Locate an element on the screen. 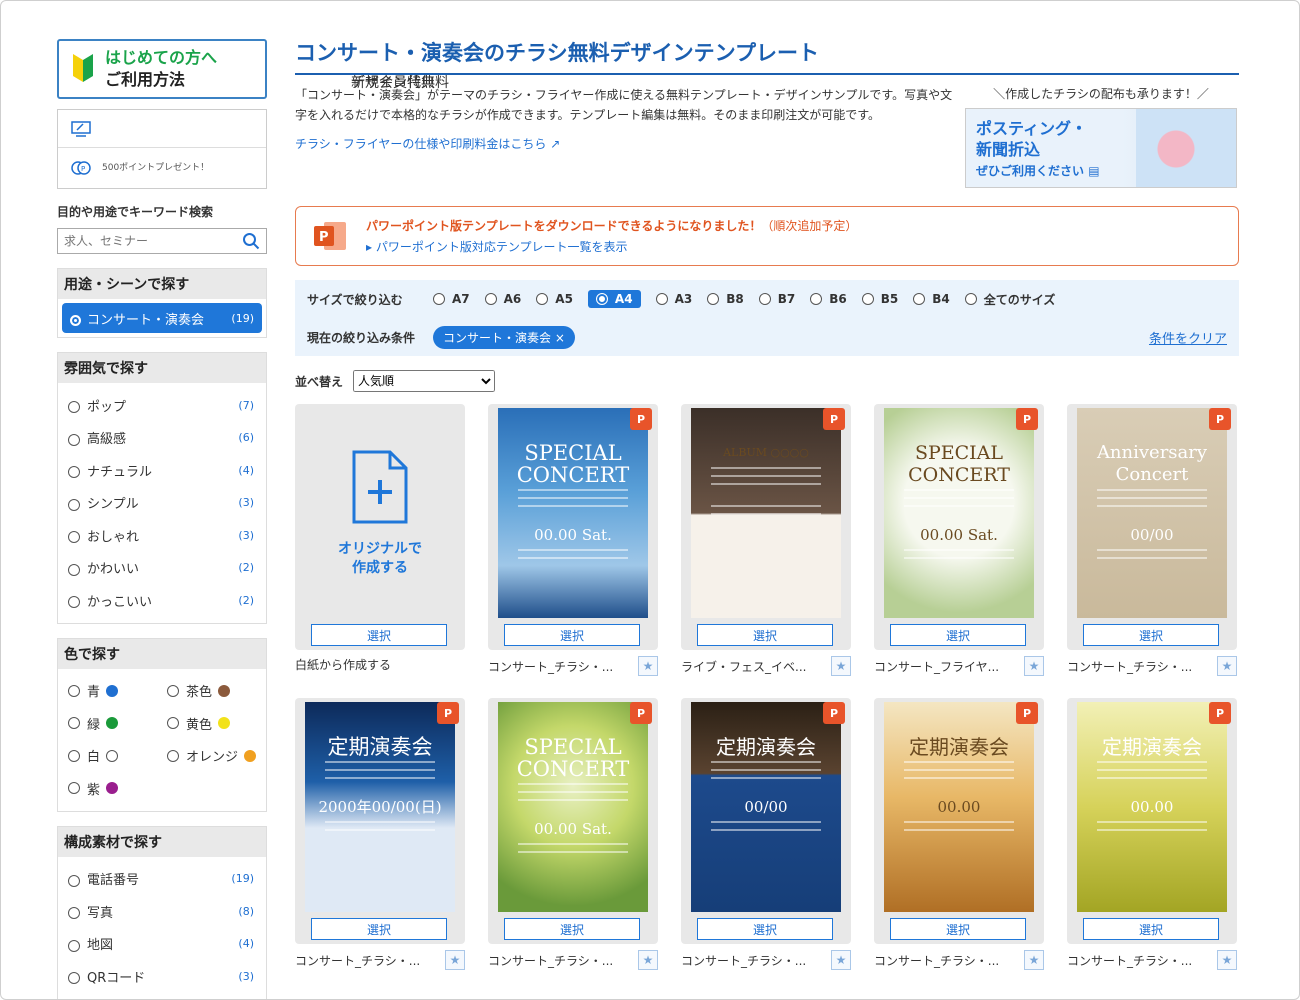 This screenshot has height=1000, width=1300. beginner-guide-button: はじめての方へ ご利用方法 is located at coordinates (162, 69).